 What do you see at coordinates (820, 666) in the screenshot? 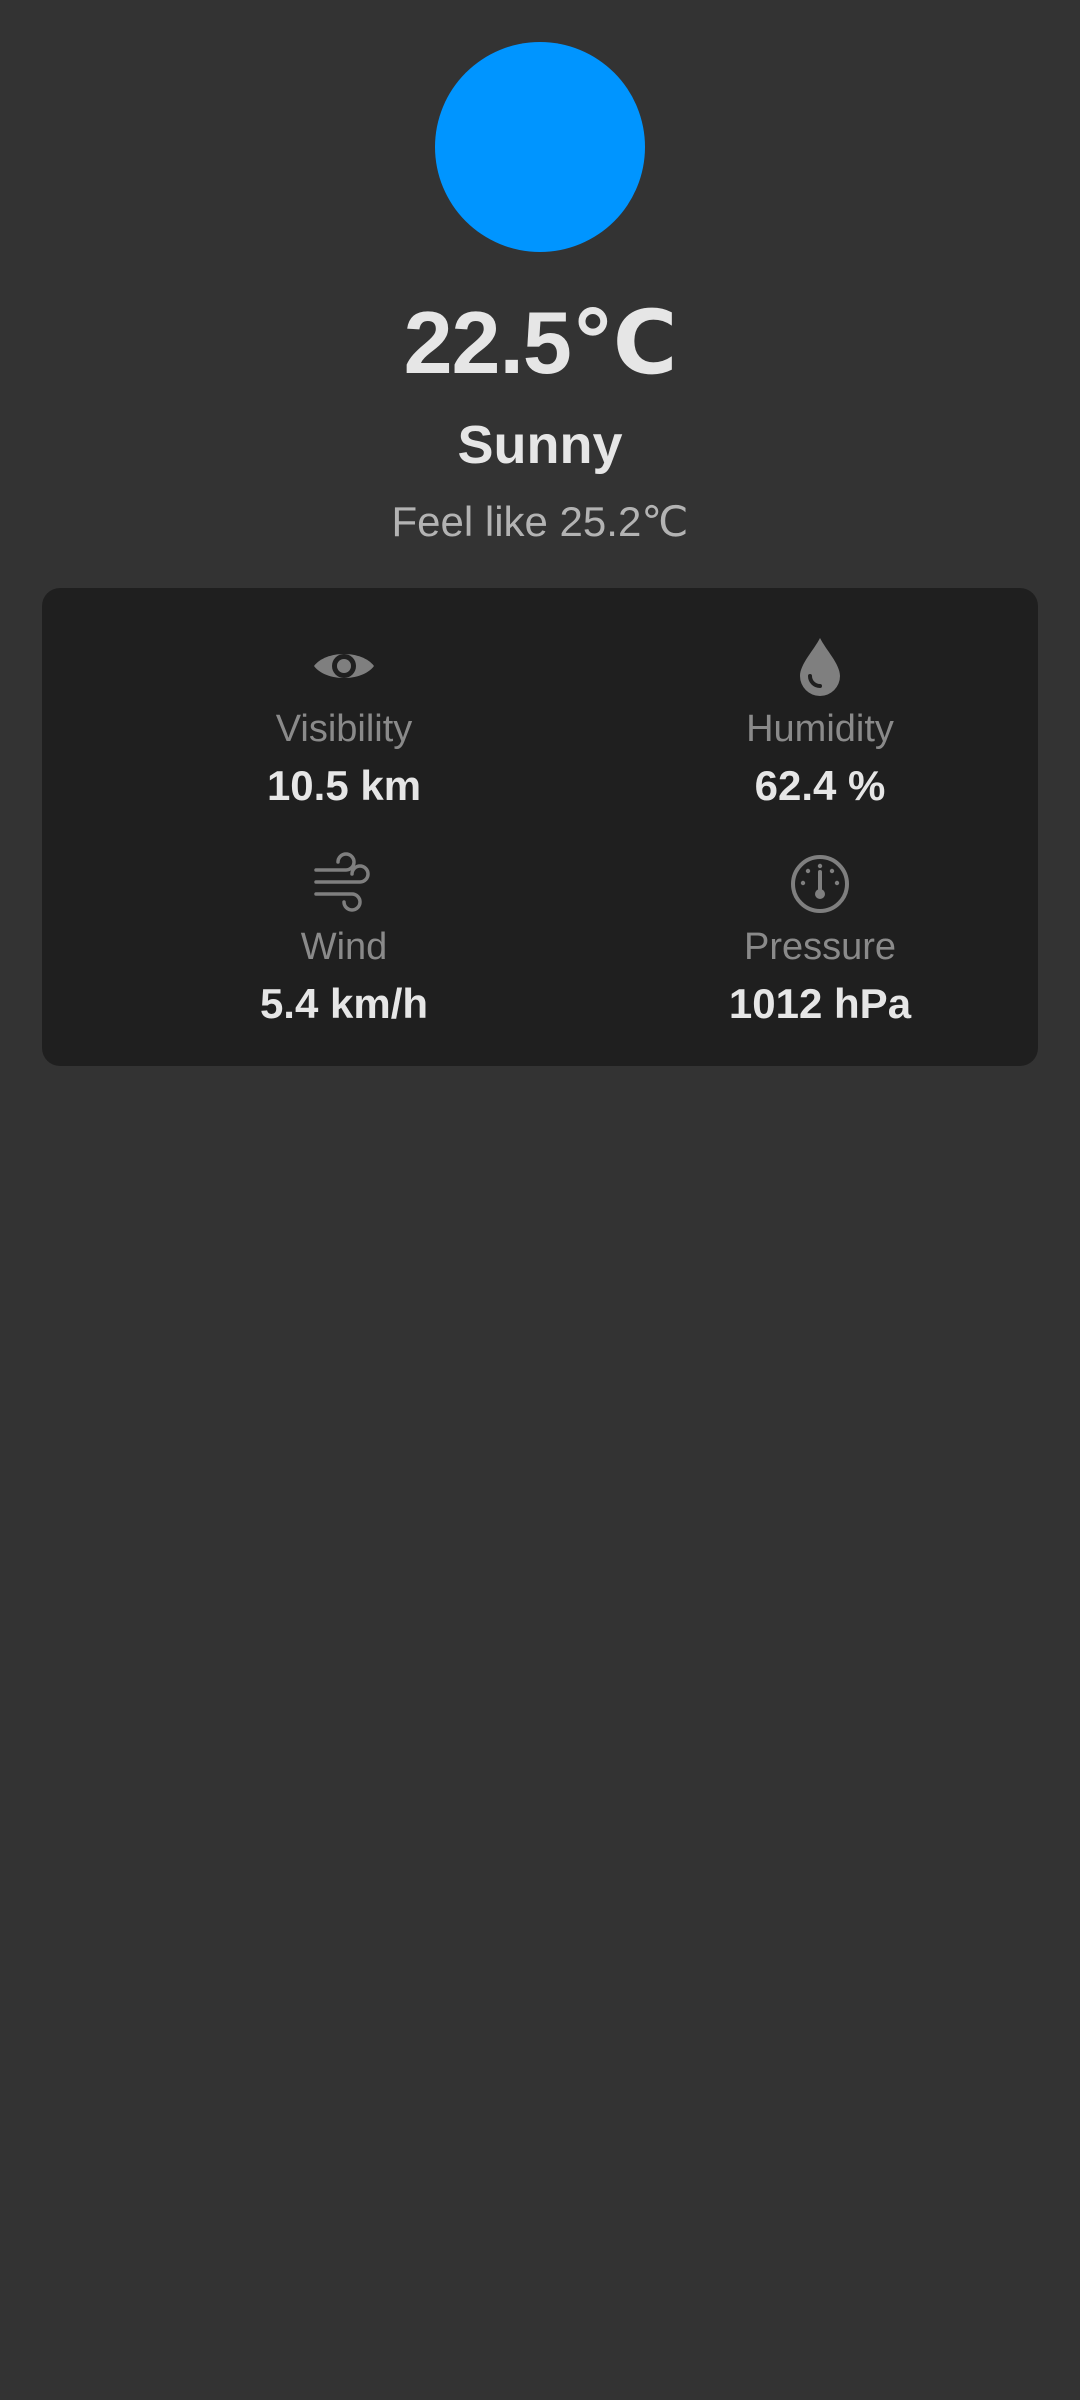
I see `water-drop-icon` at bounding box center [820, 666].